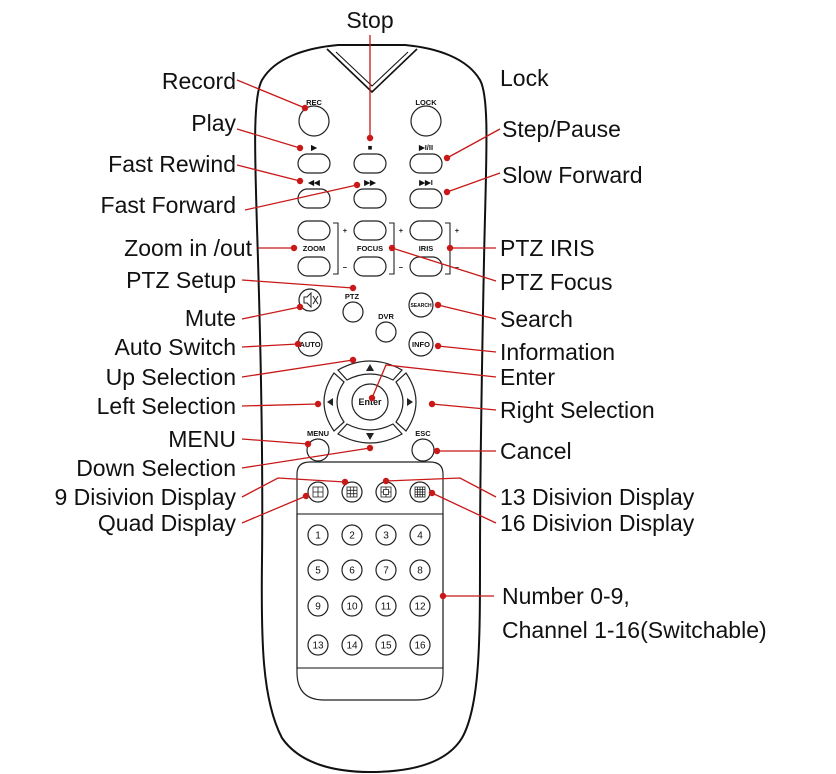 This screenshot has height=774, width=836. What do you see at coordinates (420, 571) in the screenshot?
I see `number-key-label: 8` at bounding box center [420, 571].